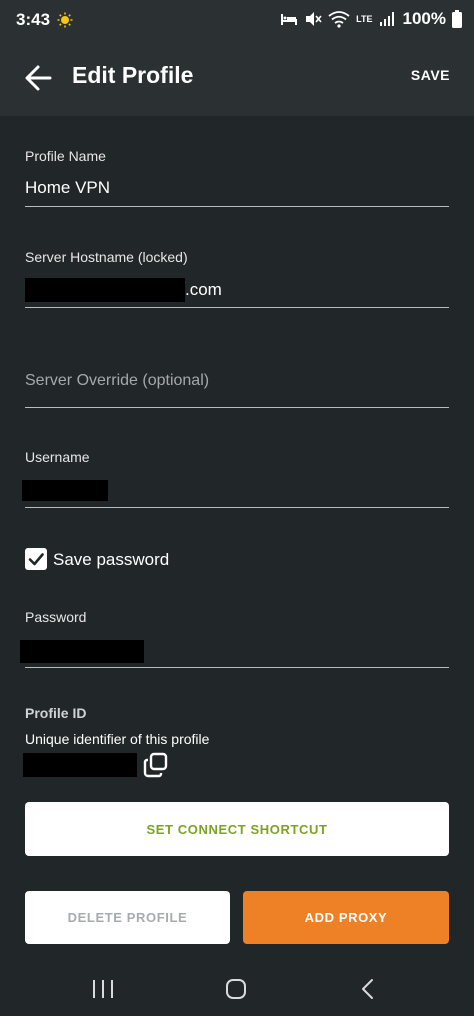 The height and width of the screenshot is (1016, 474). I want to click on copy-icon, so click(156, 765).